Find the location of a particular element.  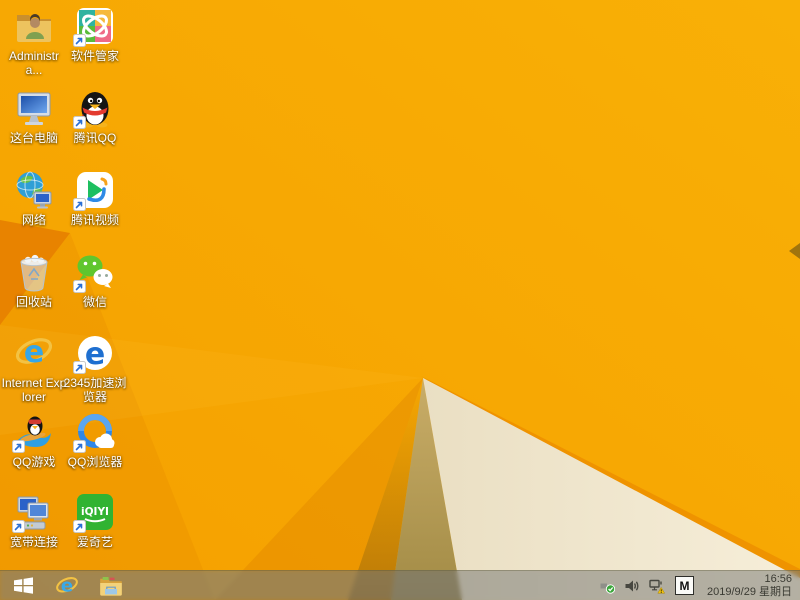

usb-device-tray-icon is located at coordinates (607, 585).